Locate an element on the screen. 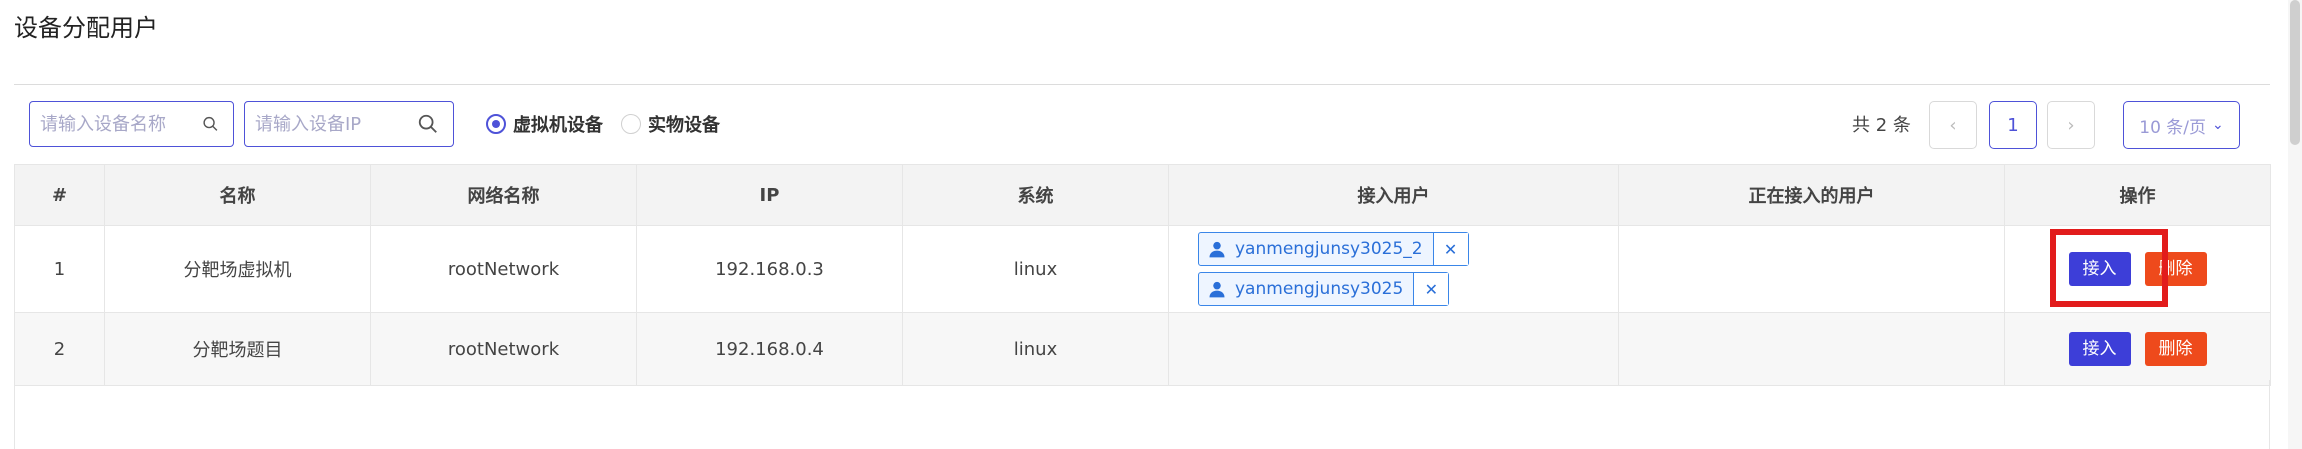  device-name-input is located at coordinates (116, 124).